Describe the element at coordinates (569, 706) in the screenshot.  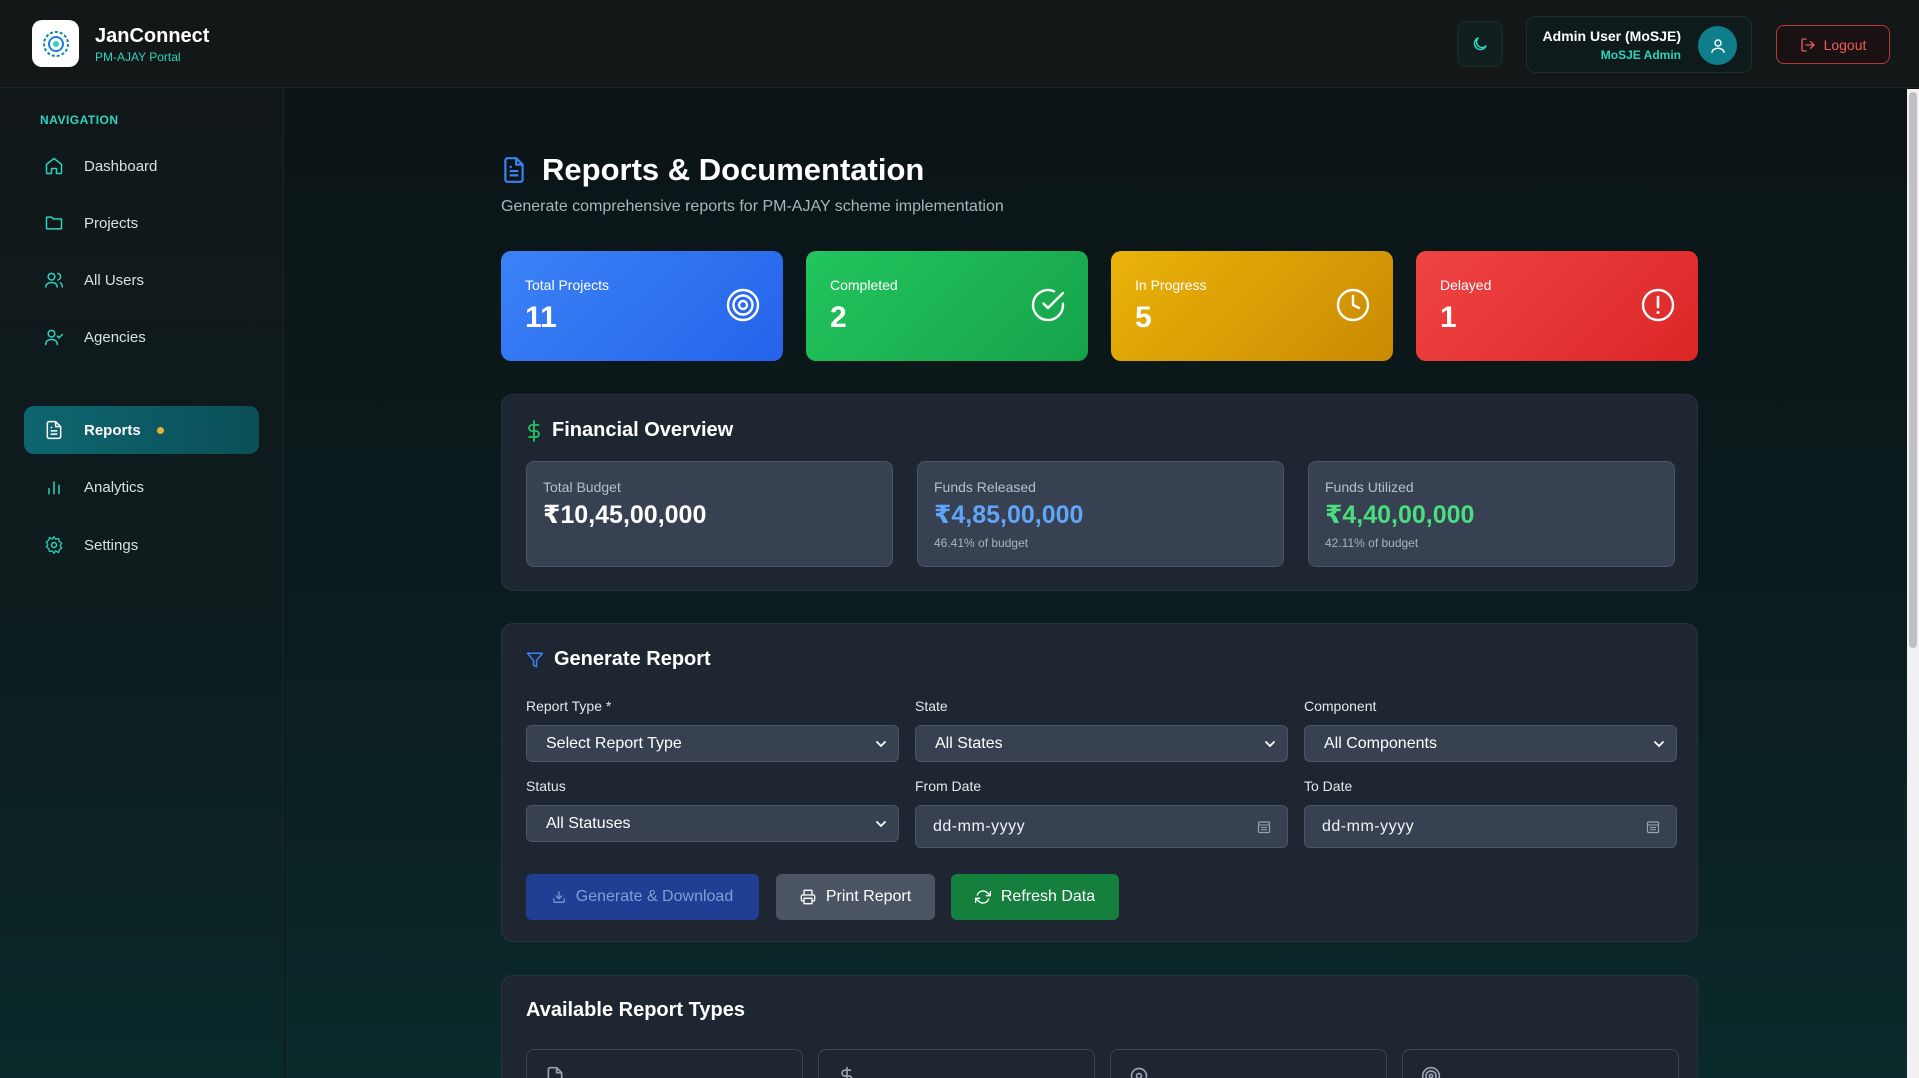
I see `report-type-label: Report Type *` at that location.